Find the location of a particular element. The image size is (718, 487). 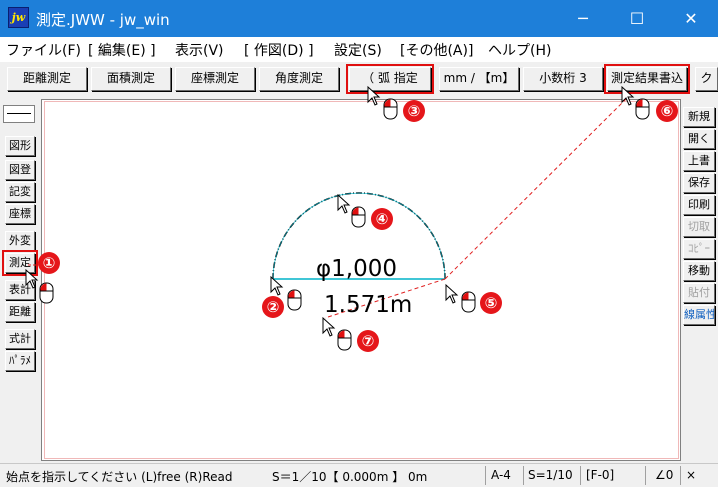

coordinate-measure-button: 座標測定 is located at coordinates (215, 79).